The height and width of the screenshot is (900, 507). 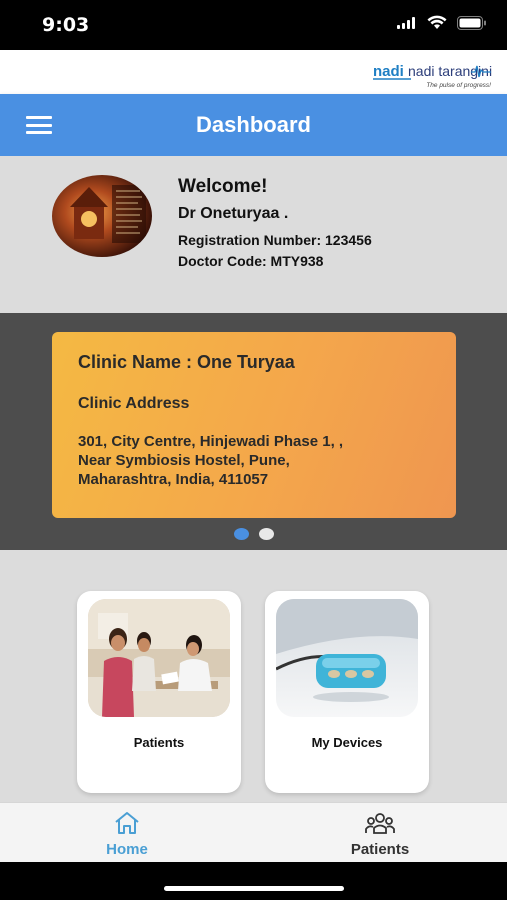 I want to click on svg-text: nadi, so click(x=388, y=71).